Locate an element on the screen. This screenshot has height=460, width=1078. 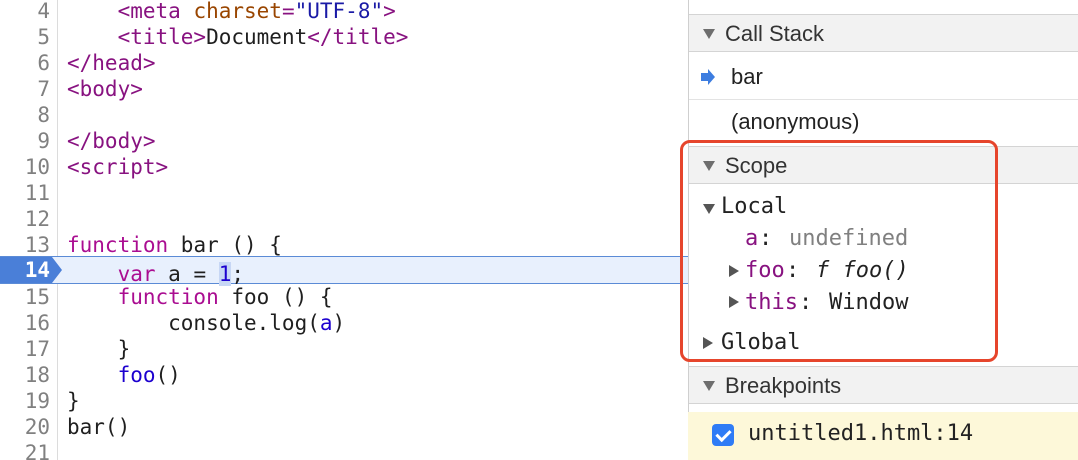
code-token: foo is located at coordinates (136, 375).